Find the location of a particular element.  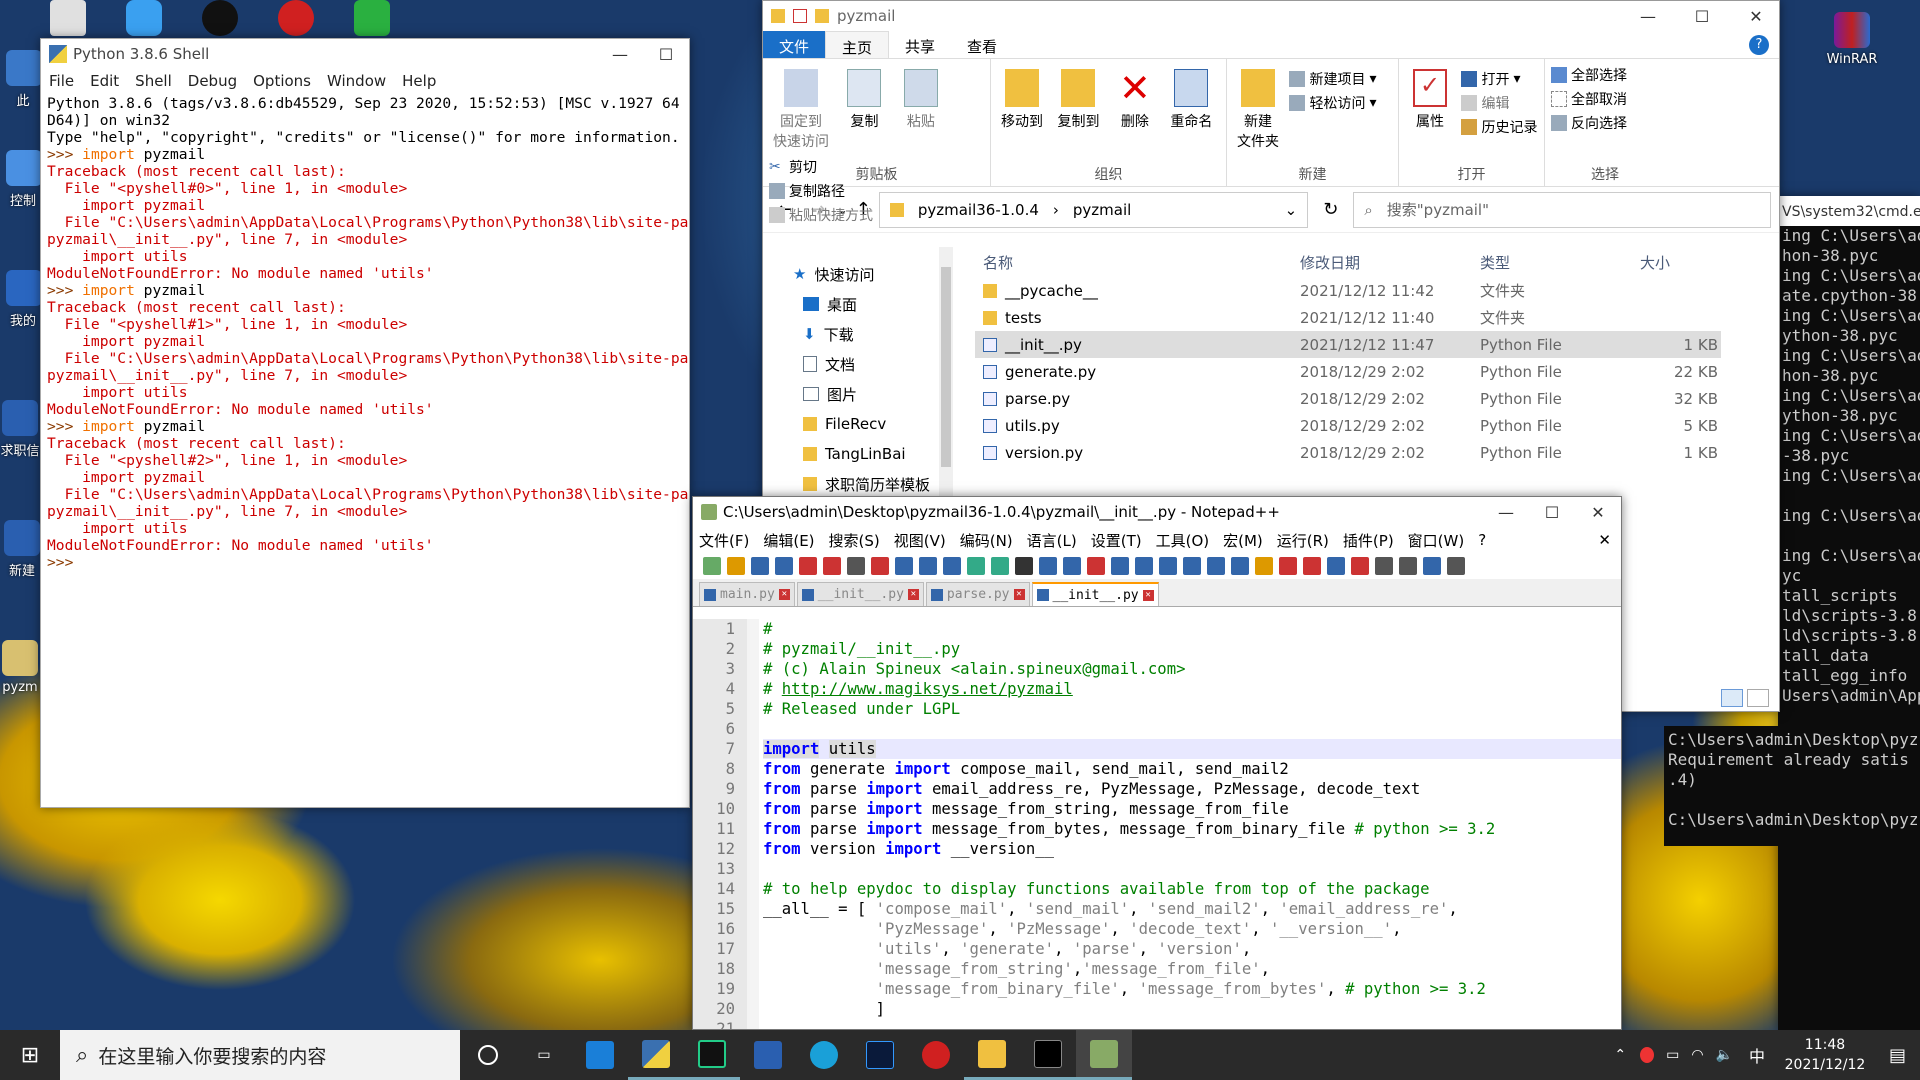

winrar-desktop-icon: WinRAR is located at coordinates (1852, 39).